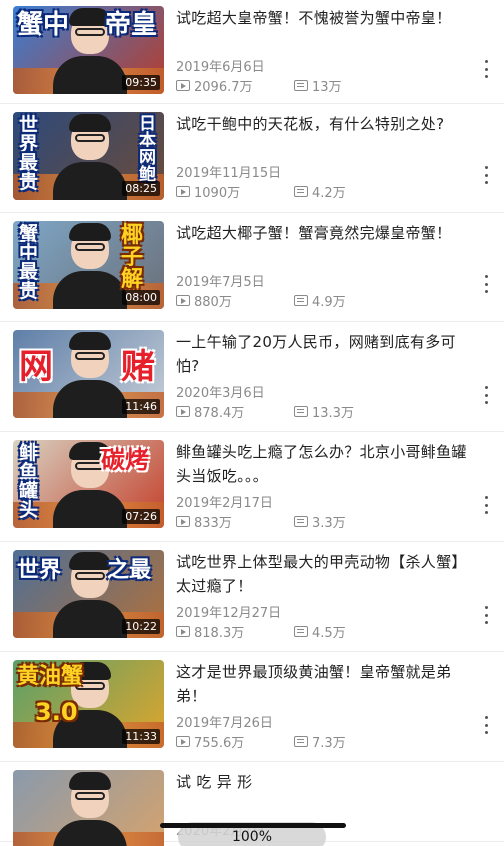 Image resolution: width=504 pixels, height=846 pixels. What do you see at coordinates (29, 262) in the screenshot?
I see `thumbnail-caption: 蟹中最贵` at bounding box center [29, 262].